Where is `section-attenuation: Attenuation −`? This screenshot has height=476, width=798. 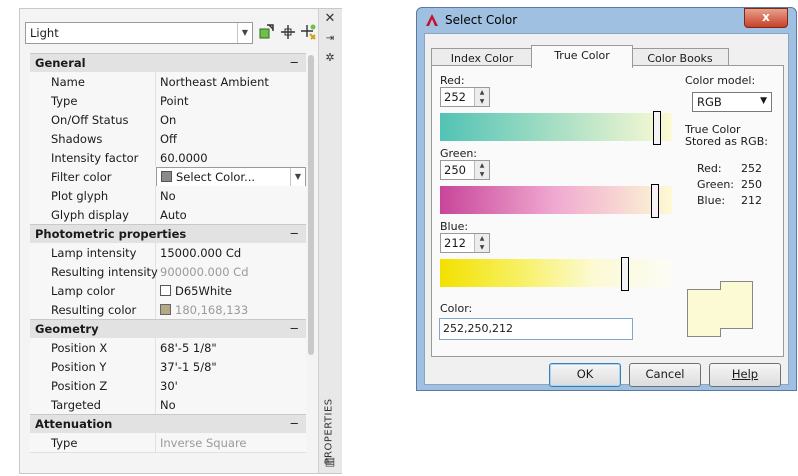 section-attenuation: Attenuation − is located at coordinates (168, 424).